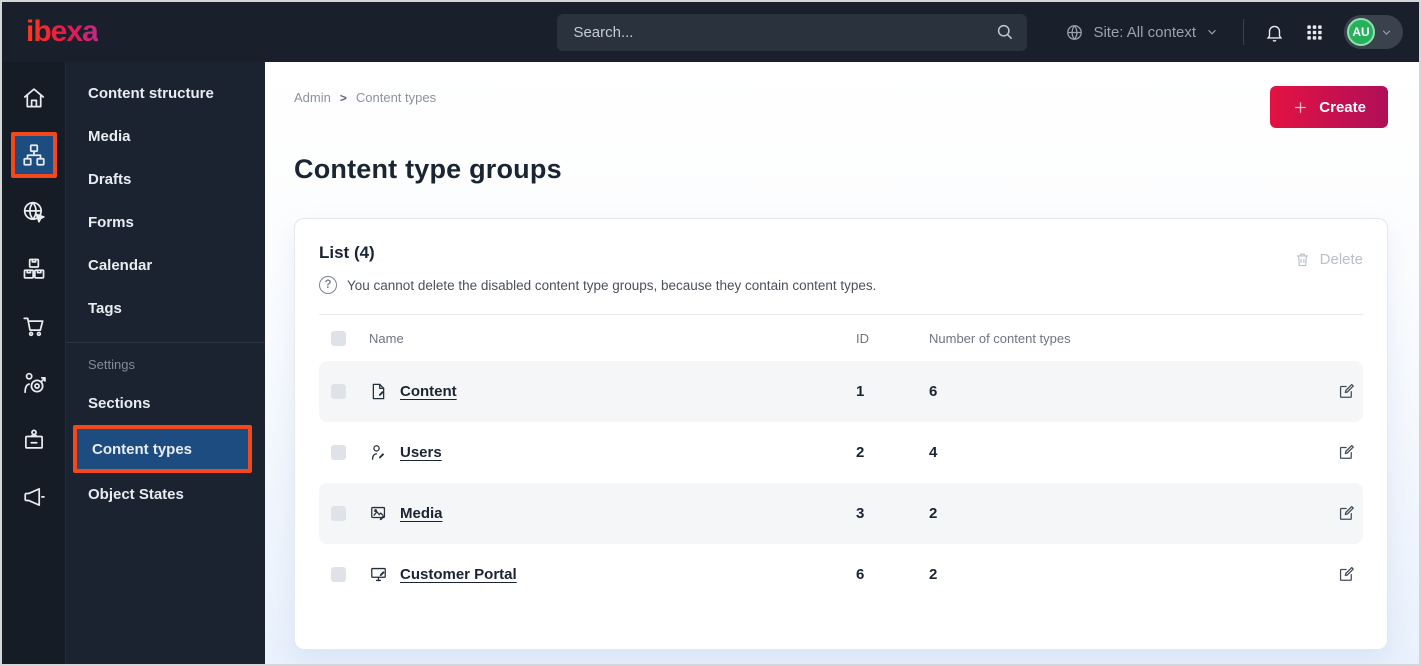  I want to click on user-menu: AU, so click(1373, 32).